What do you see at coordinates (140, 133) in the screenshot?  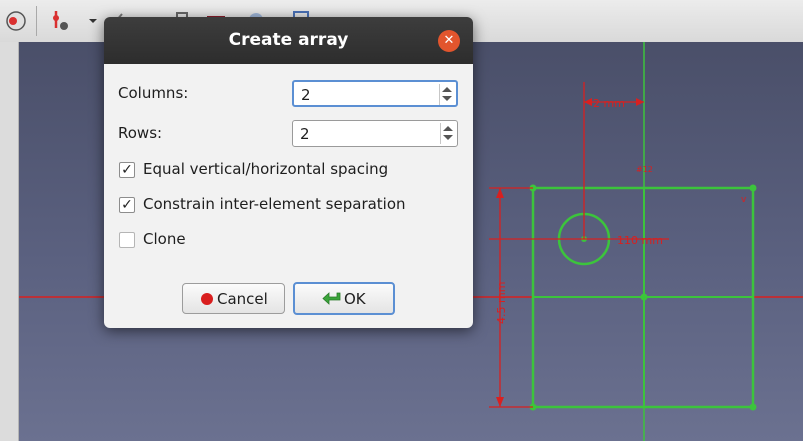 I see `rows-label: Rows:` at bounding box center [140, 133].